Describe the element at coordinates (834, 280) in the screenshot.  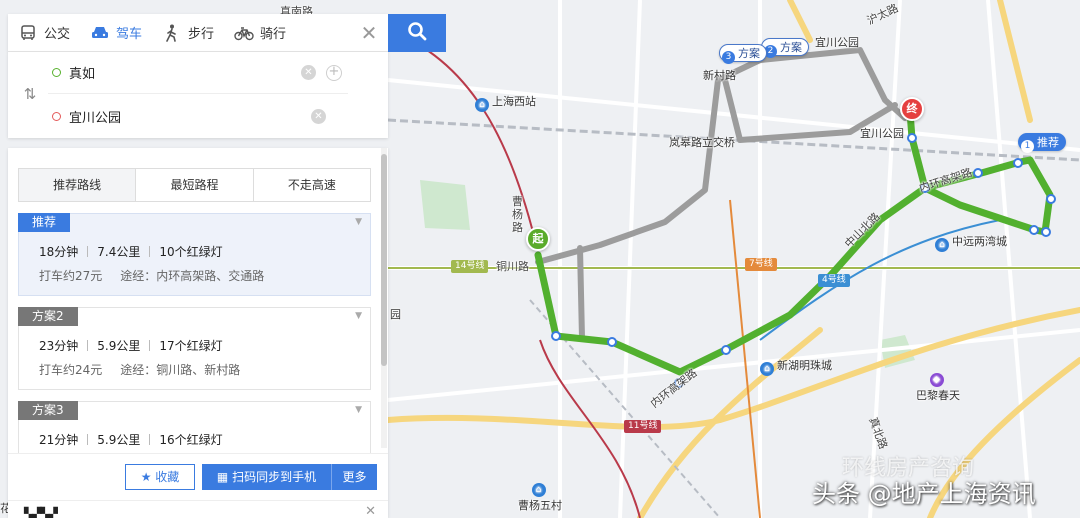
I see `metro-tag-line4: 4号线` at that location.